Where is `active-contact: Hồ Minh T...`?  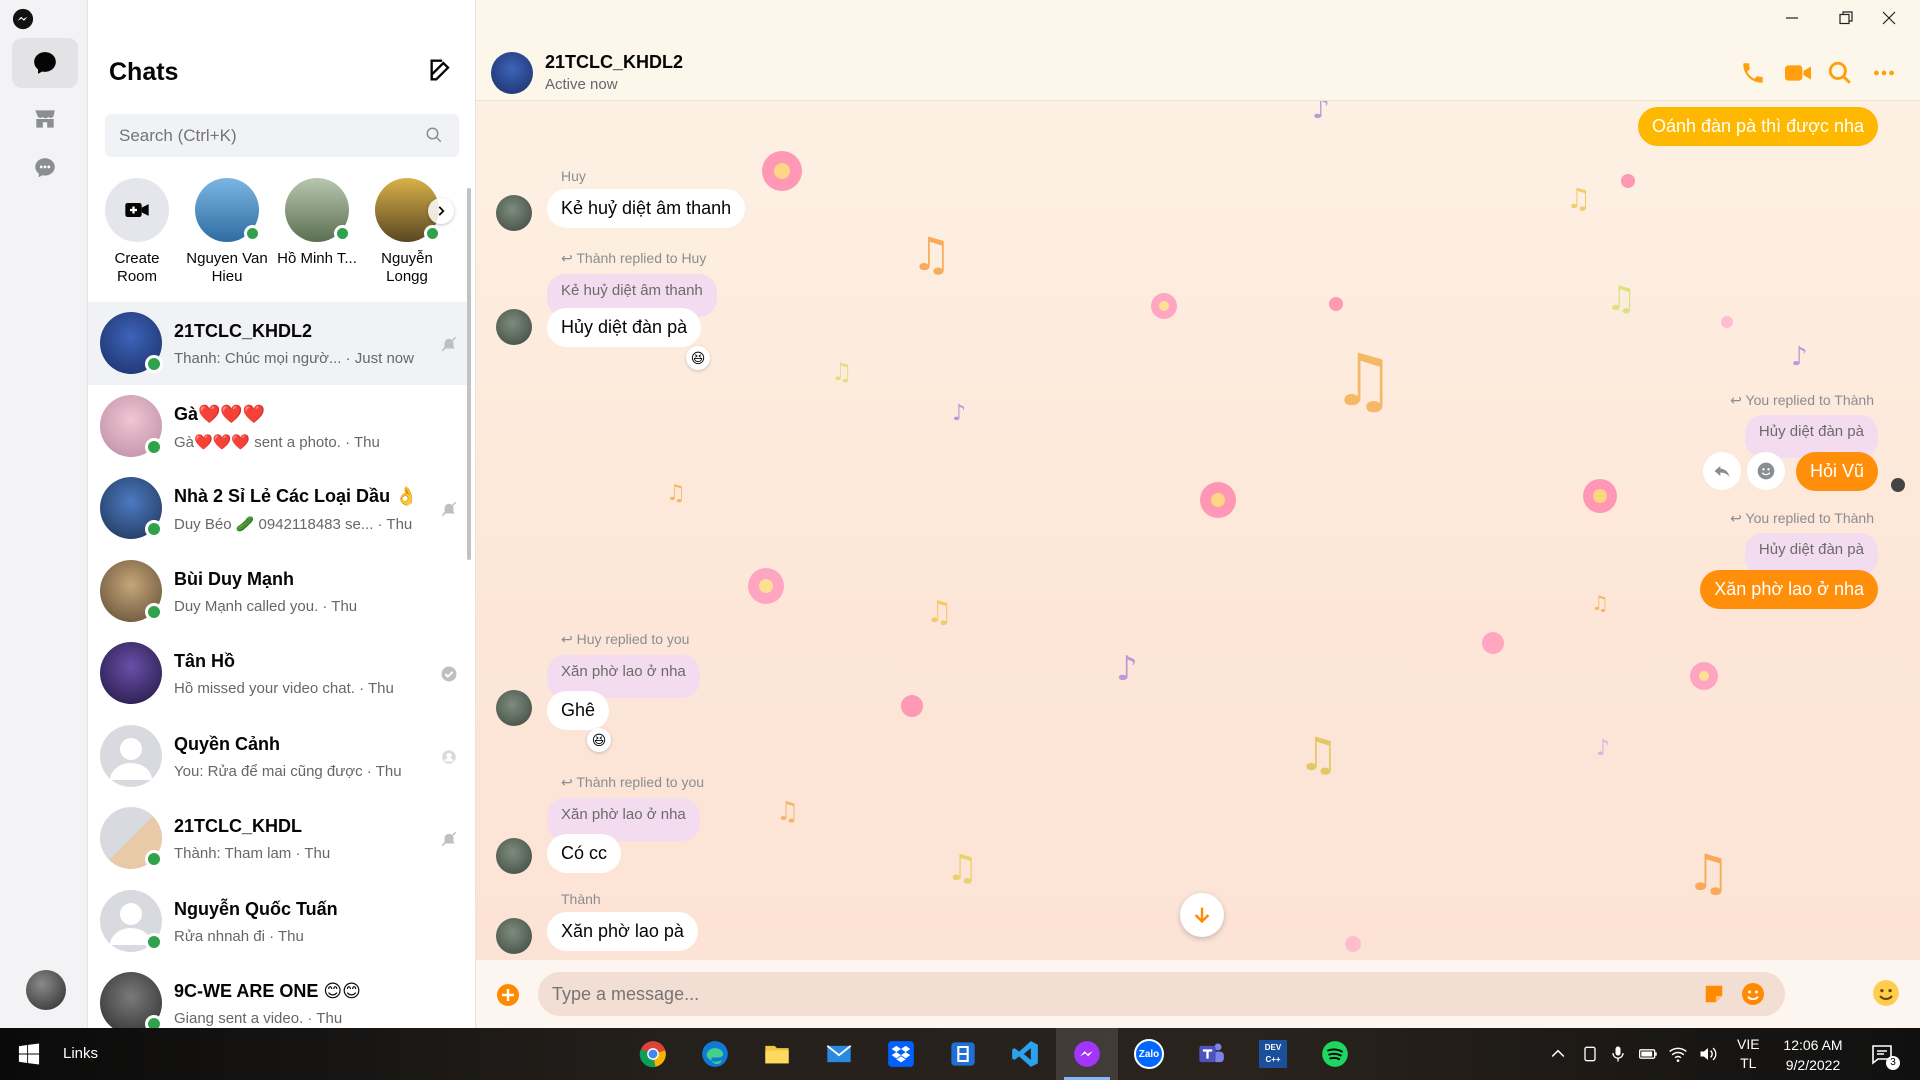 active-contact: Hồ Minh T... is located at coordinates (317, 223).